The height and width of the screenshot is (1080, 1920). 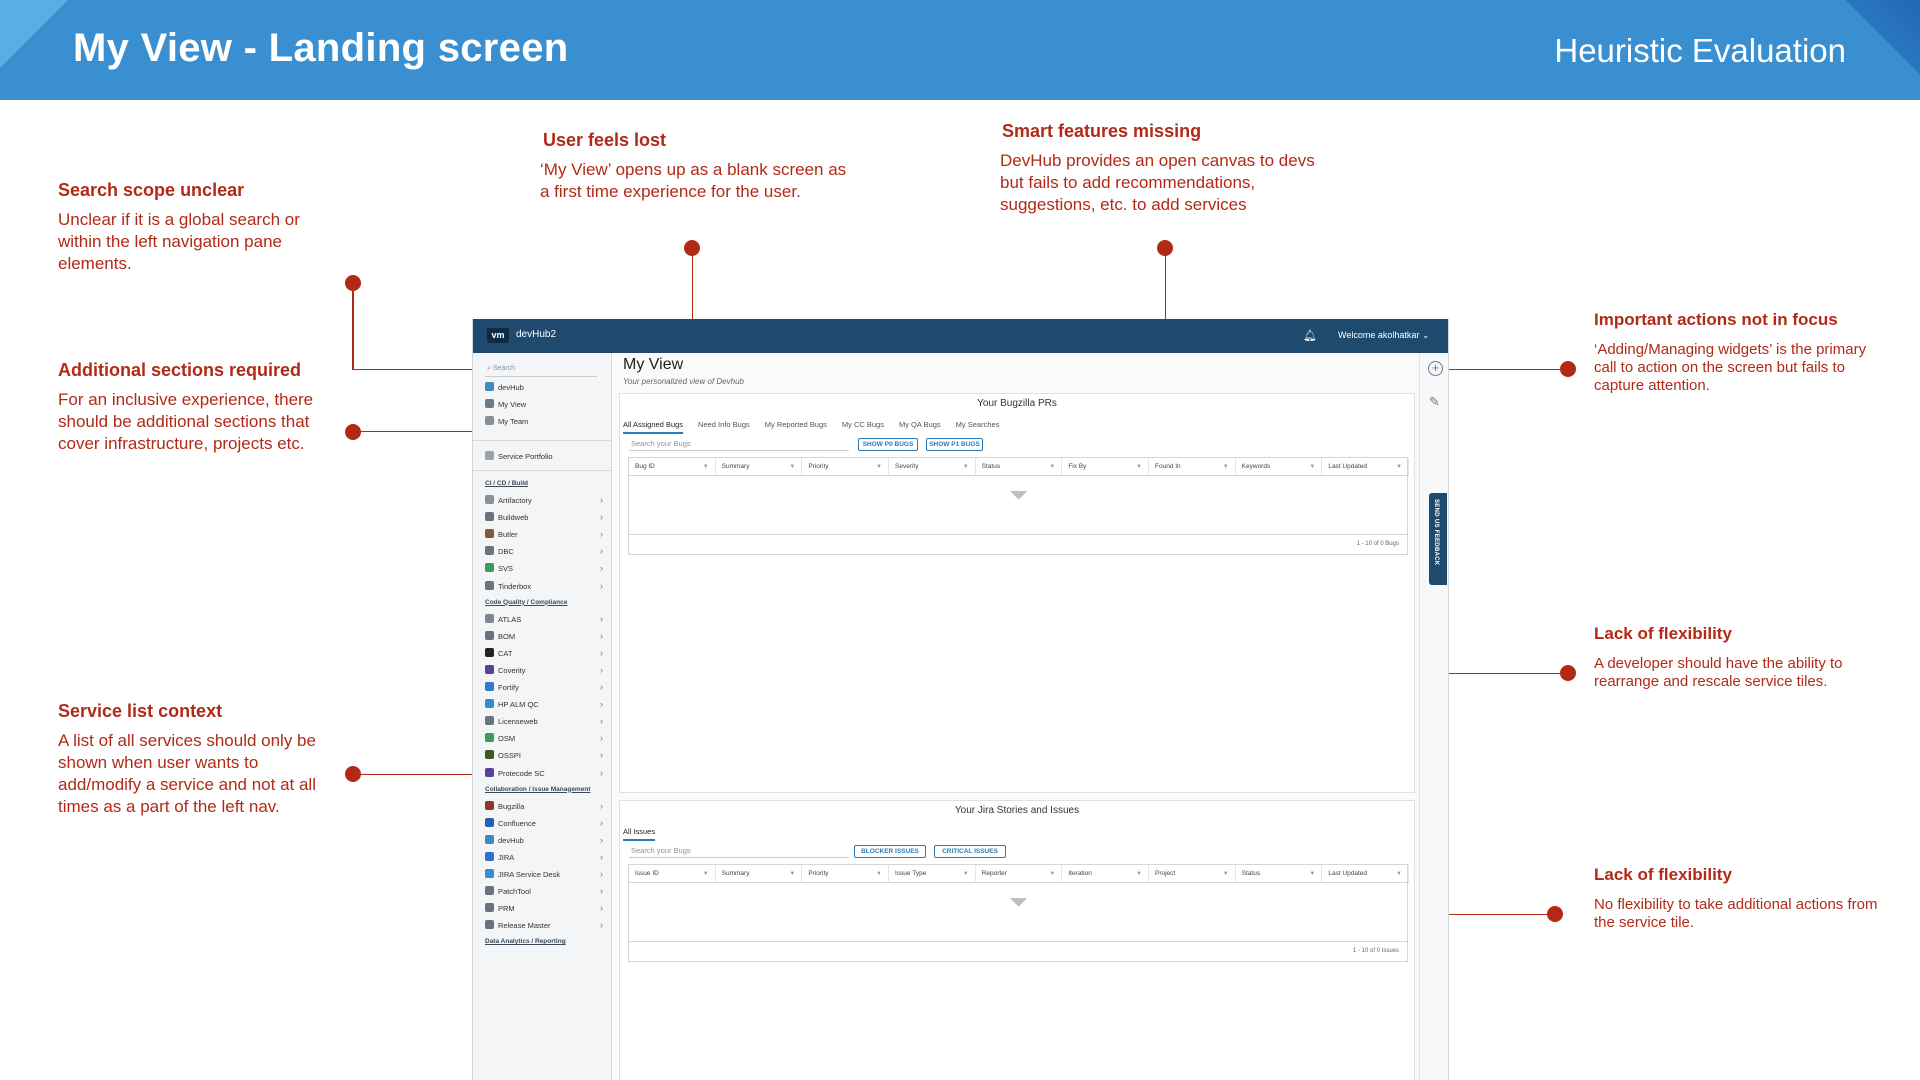 I want to click on sidebar-service-patchtool: PatchTool ›, so click(x=546, y=891).